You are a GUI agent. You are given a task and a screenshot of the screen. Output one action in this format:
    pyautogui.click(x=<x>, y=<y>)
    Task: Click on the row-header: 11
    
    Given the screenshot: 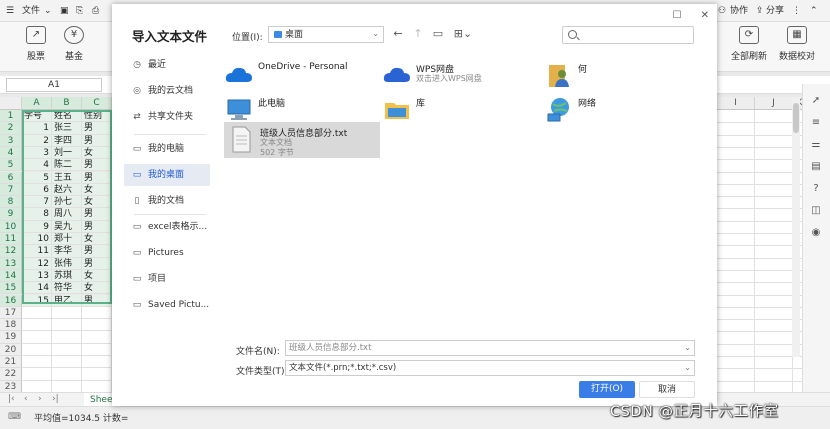 What is the action you would take?
    pyautogui.click(x=11, y=239)
    